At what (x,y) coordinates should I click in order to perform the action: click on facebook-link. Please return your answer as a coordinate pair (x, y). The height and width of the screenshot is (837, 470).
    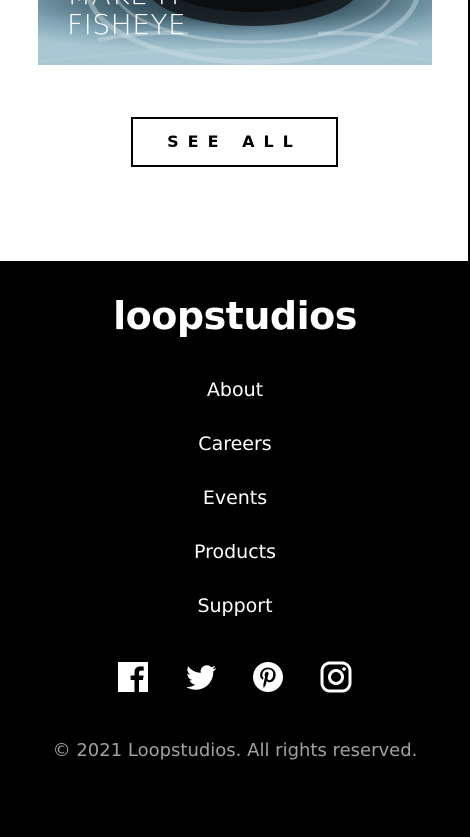
    Looking at the image, I should click on (134, 678).